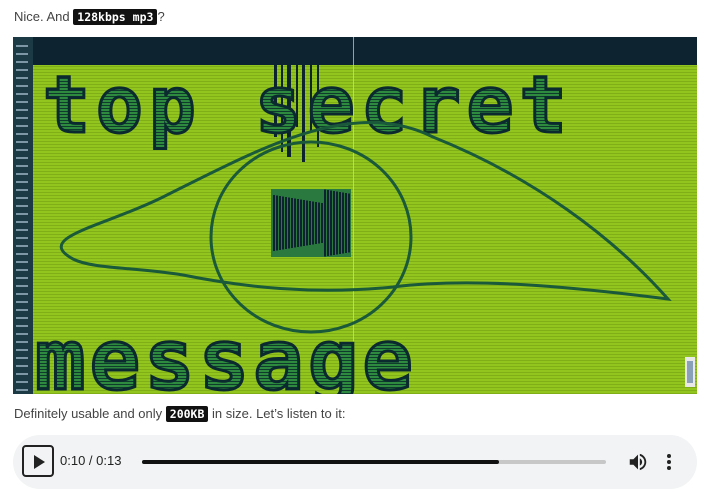  Describe the element at coordinates (277, 413) in the screenshot. I see `note-suffix: in size. Let’s listen to it:` at that location.